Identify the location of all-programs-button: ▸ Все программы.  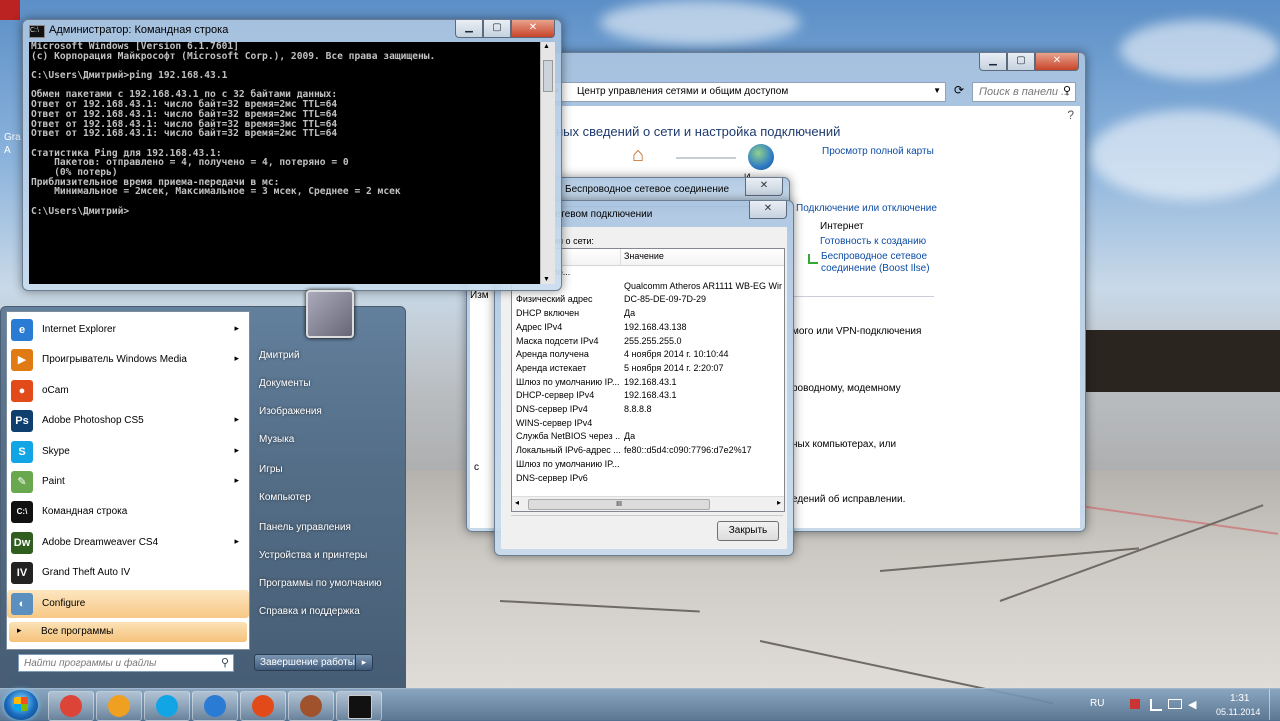
(128, 632).